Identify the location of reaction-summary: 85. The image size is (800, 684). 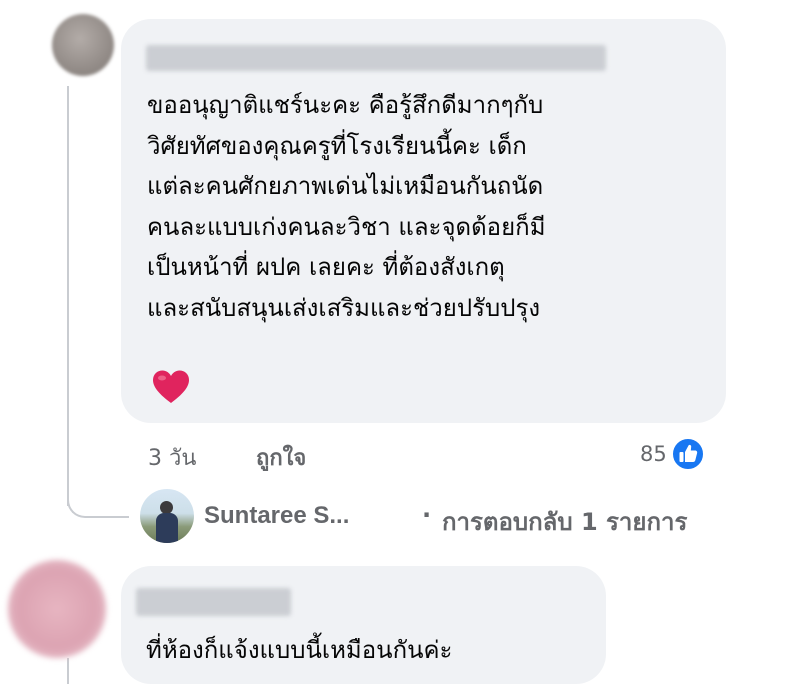
(672, 454).